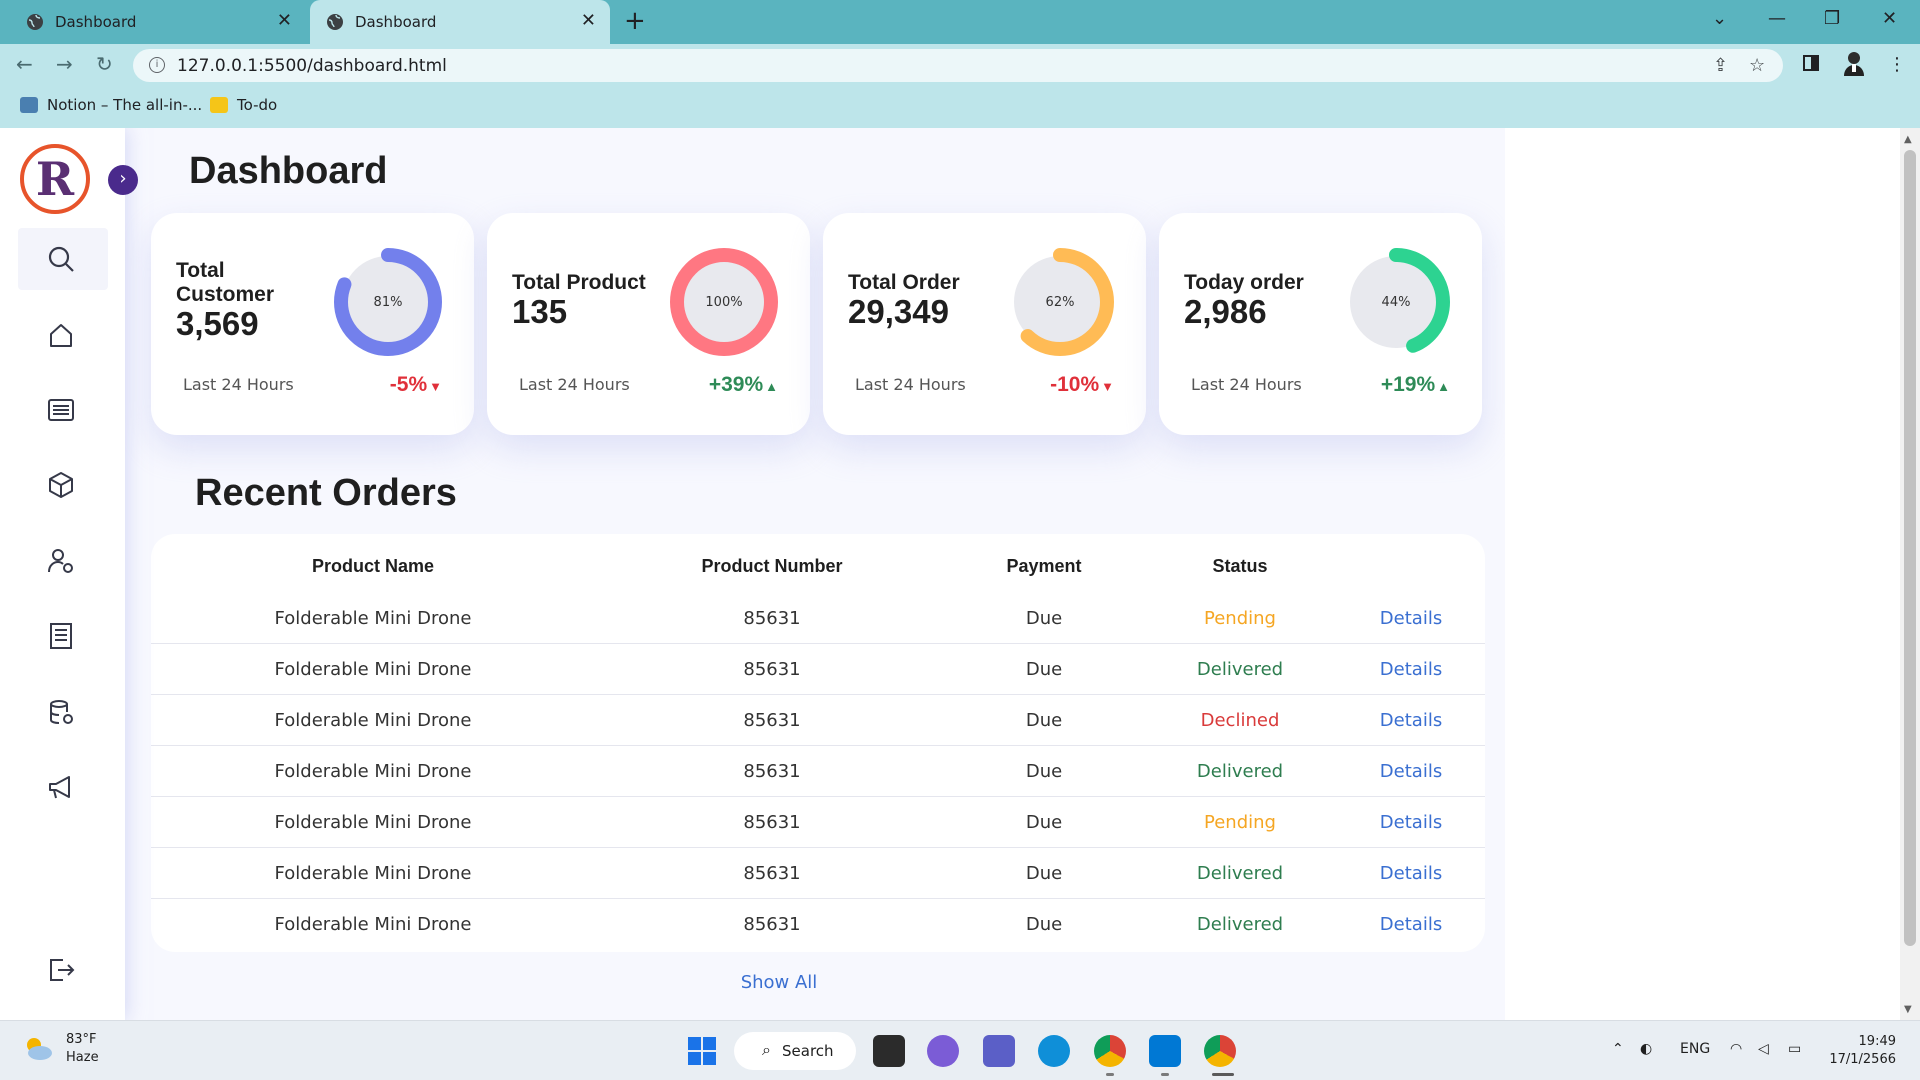 The height and width of the screenshot is (1080, 1920). I want to click on scroll-down-arrow-icon: ▼, so click(1908, 1009).